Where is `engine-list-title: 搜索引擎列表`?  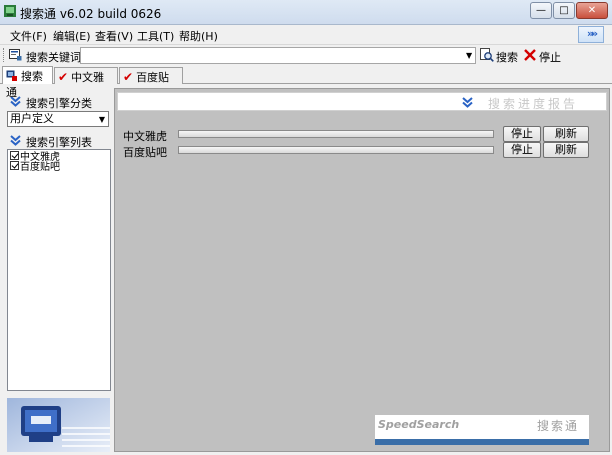 engine-list-title: 搜索引擎列表 is located at coordinates (59, 142).